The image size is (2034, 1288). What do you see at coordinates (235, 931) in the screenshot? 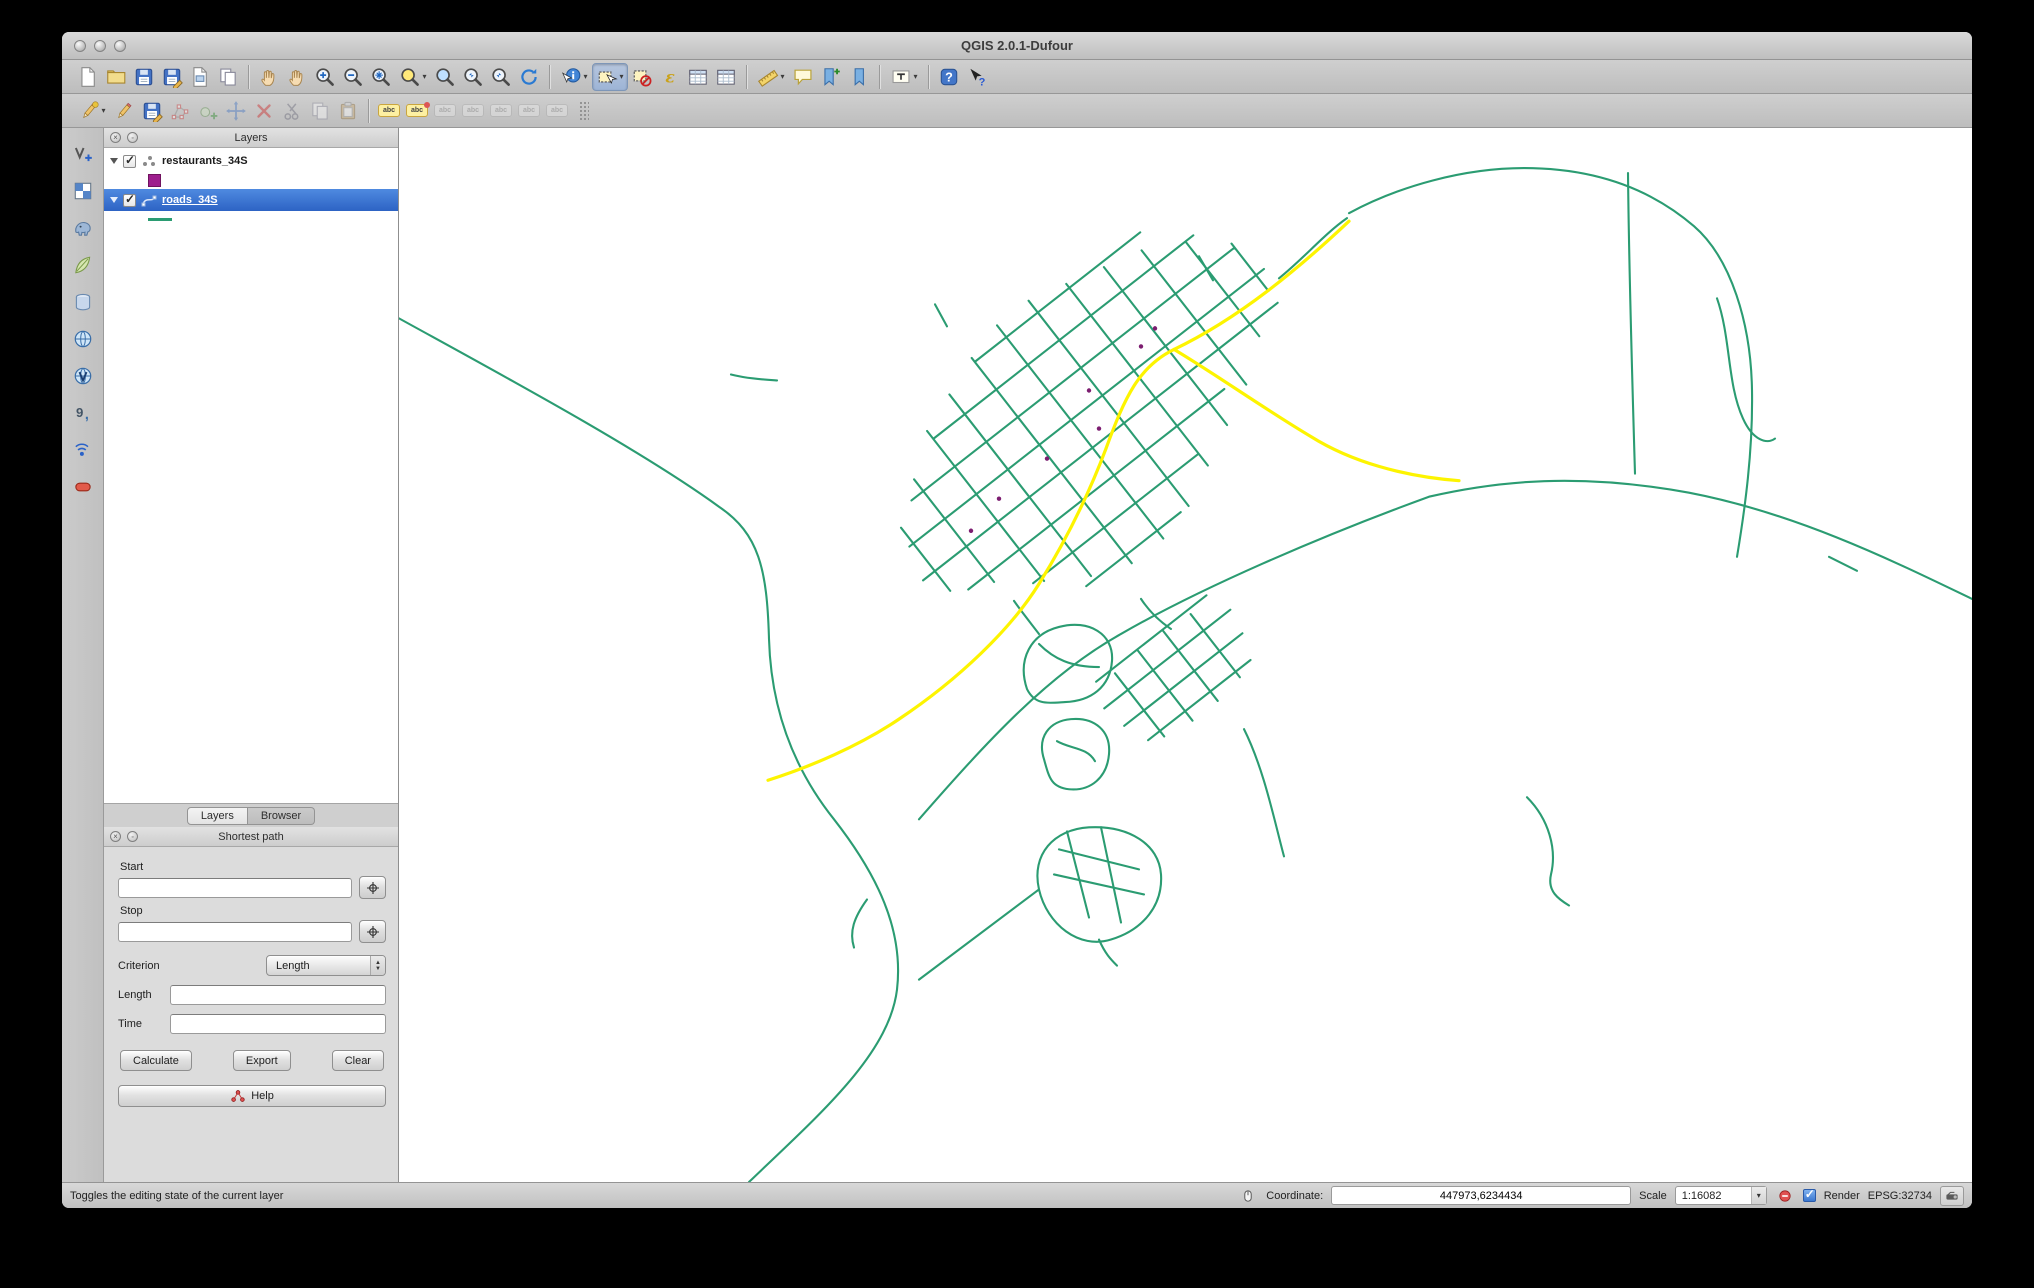
I see `stop-input` at bounding box center [235, 931].